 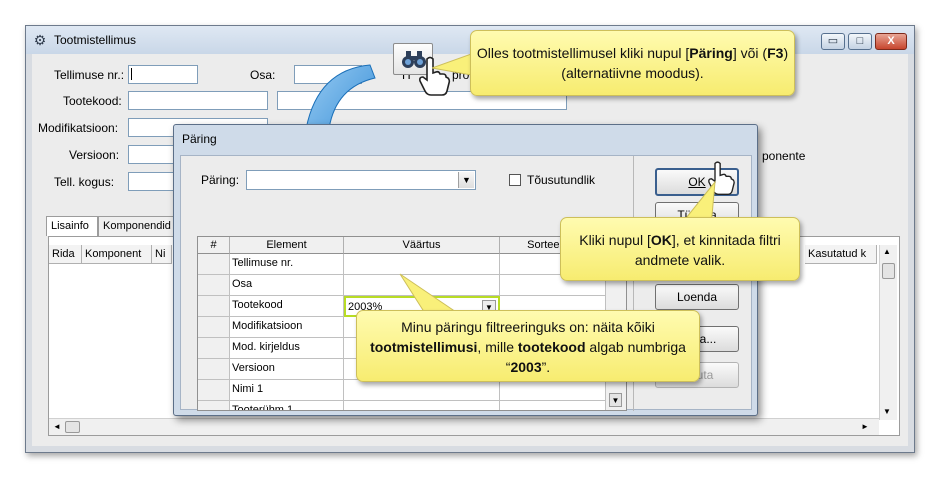 I want to click on tab-komponendid: Komponendid, so click(x=138, y=226).